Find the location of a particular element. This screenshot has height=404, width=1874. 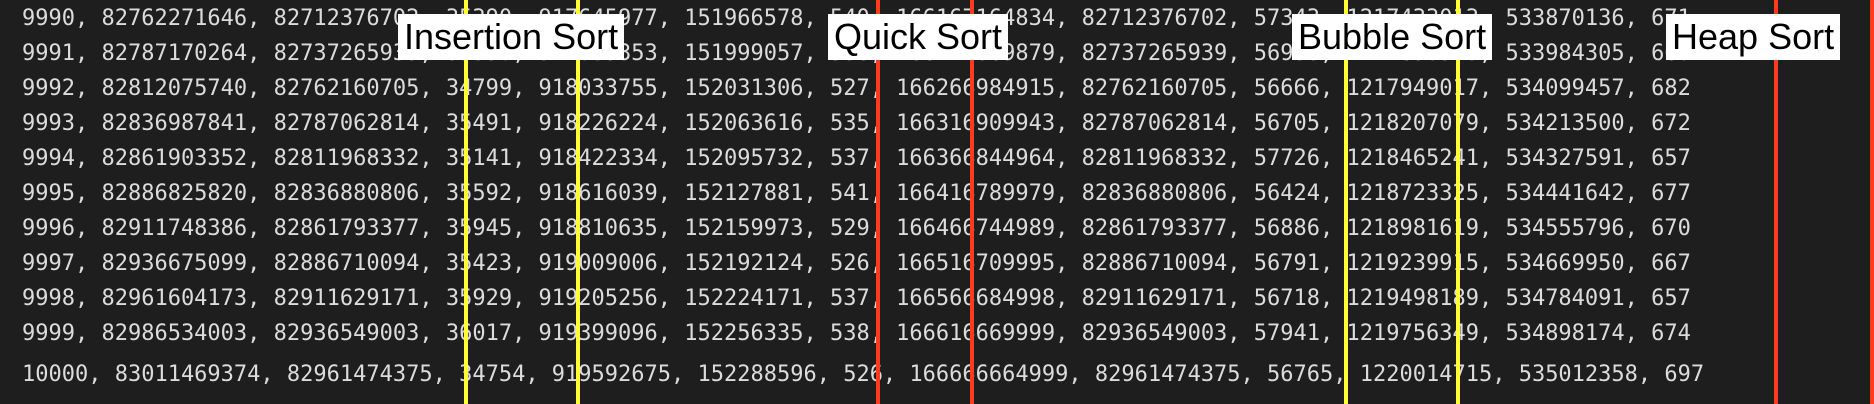

quick-sort-label: Quick Sort is located at coordinates (918, 37).